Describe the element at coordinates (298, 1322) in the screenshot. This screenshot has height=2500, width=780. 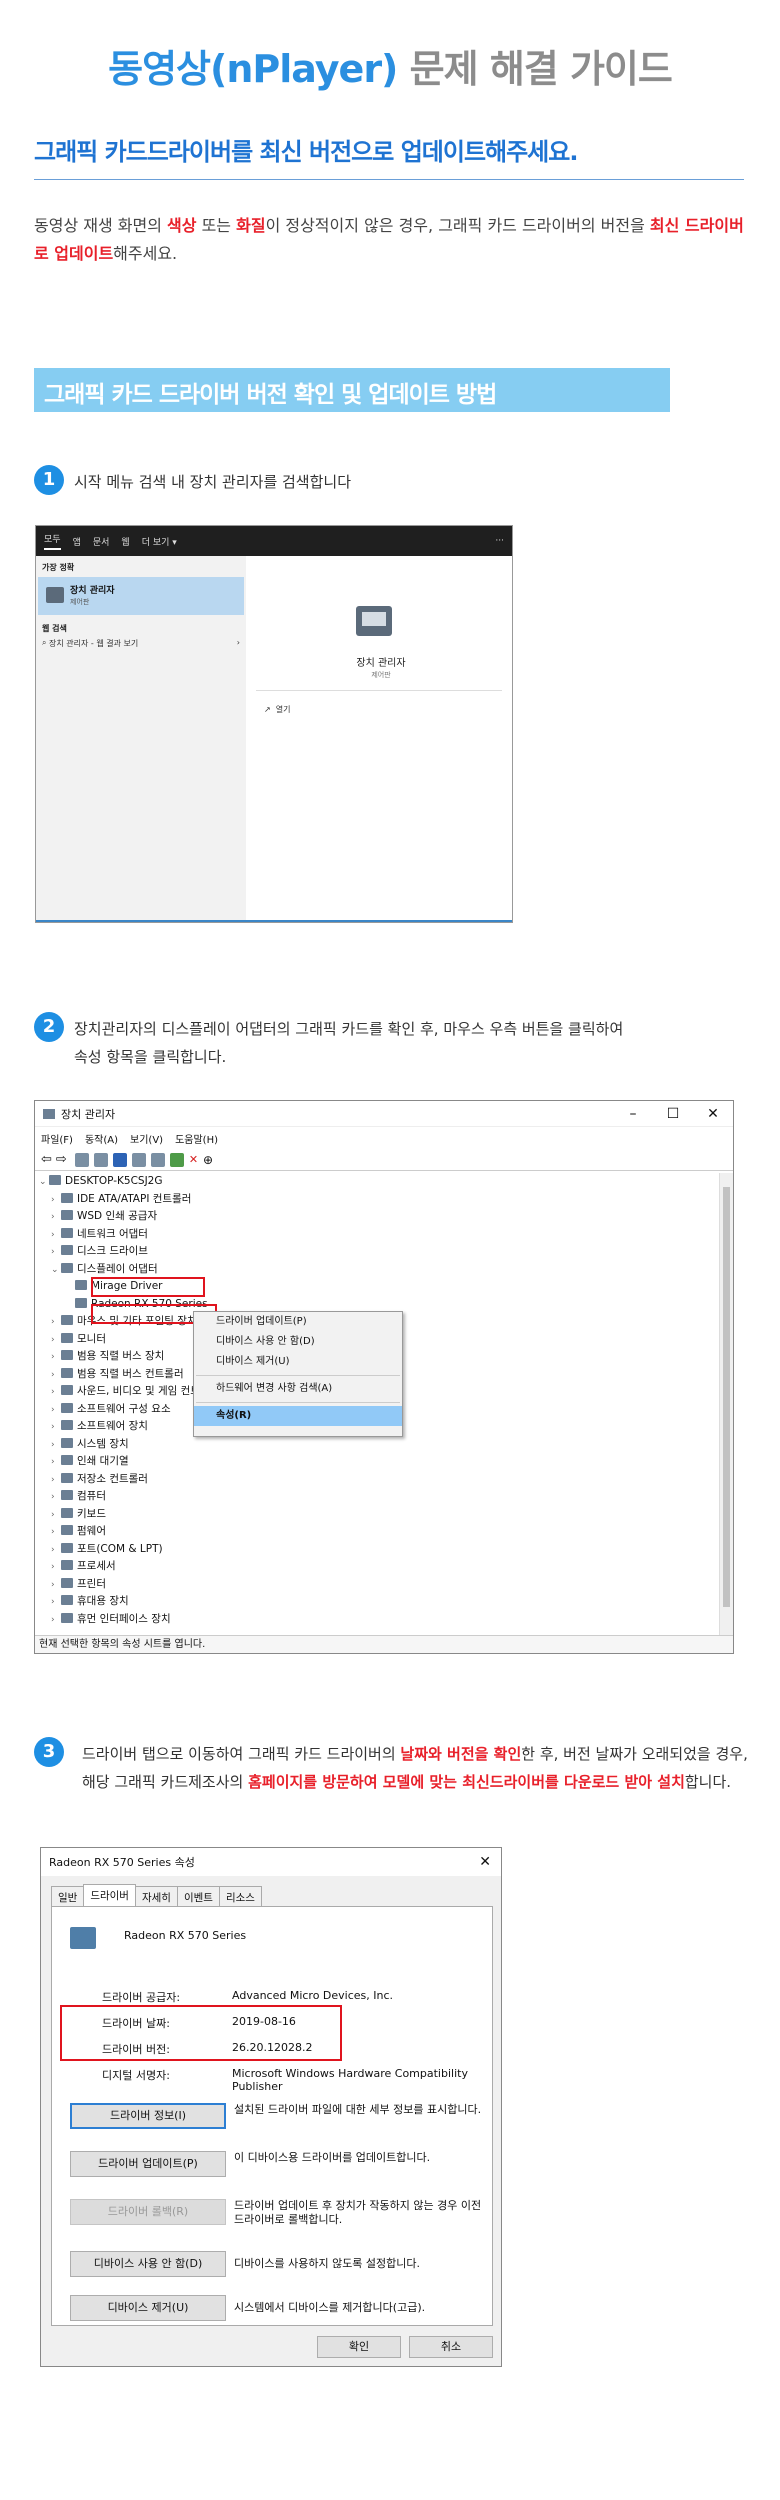
I see `menu-update-driver: 드라이버 업데이트(P)` at that location.